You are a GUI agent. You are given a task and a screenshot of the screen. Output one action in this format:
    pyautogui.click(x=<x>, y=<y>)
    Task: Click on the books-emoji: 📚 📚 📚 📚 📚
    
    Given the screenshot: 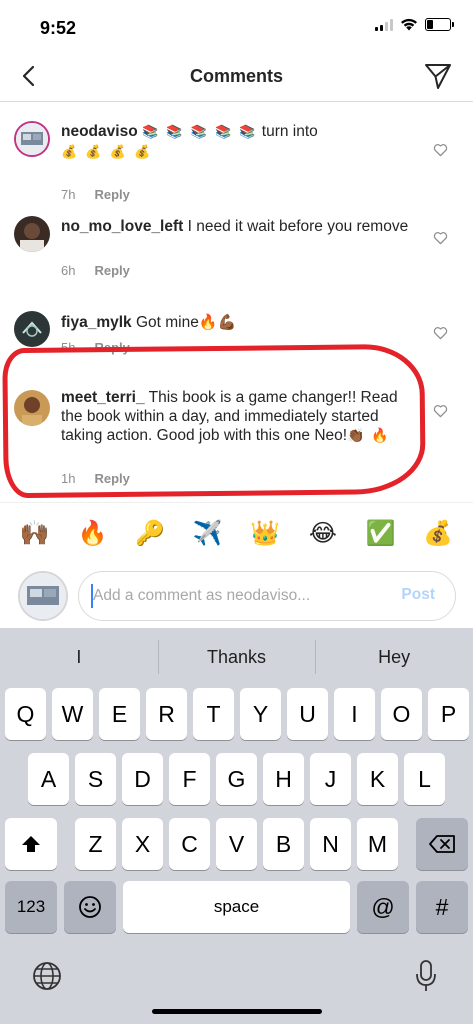 What is the action you would take?
    pyautogui.click(x=199, y=132)
    